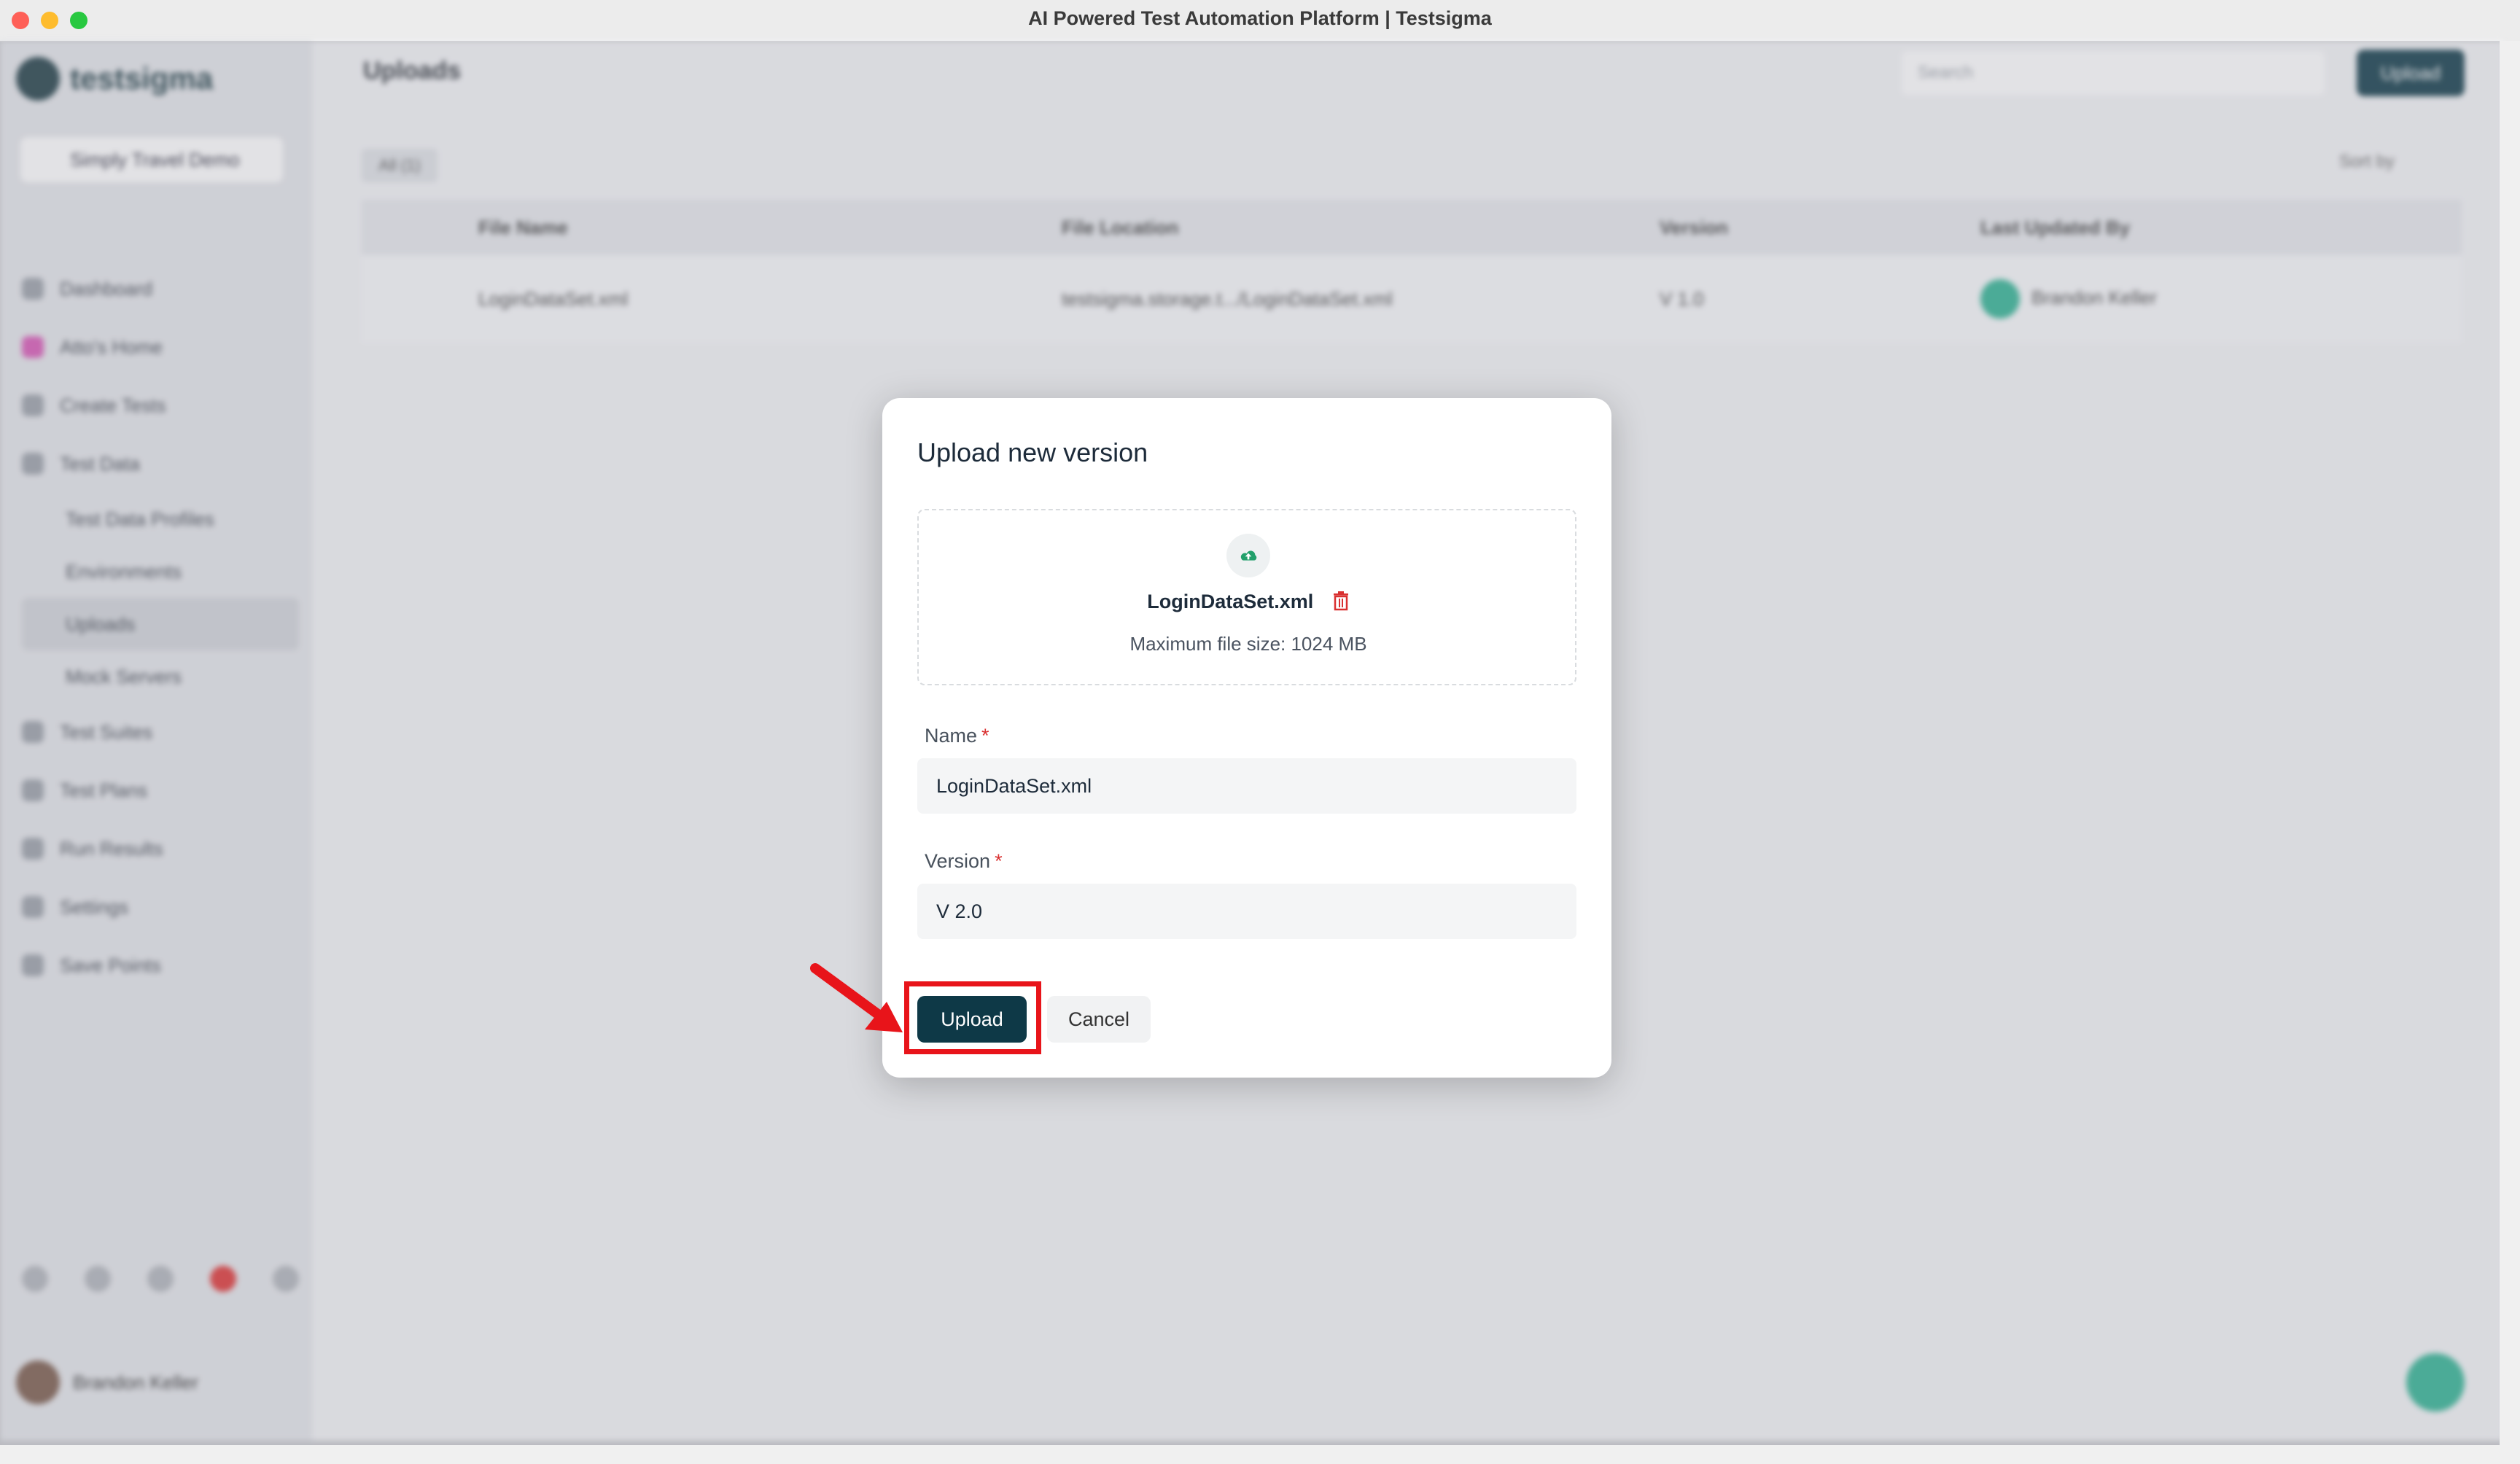 Image resolution: width=2520 pixels, height=1464 pixels. Describe the element at coordinates (2510, 752) in the screenshot. I see `window-right-edge` at that location.